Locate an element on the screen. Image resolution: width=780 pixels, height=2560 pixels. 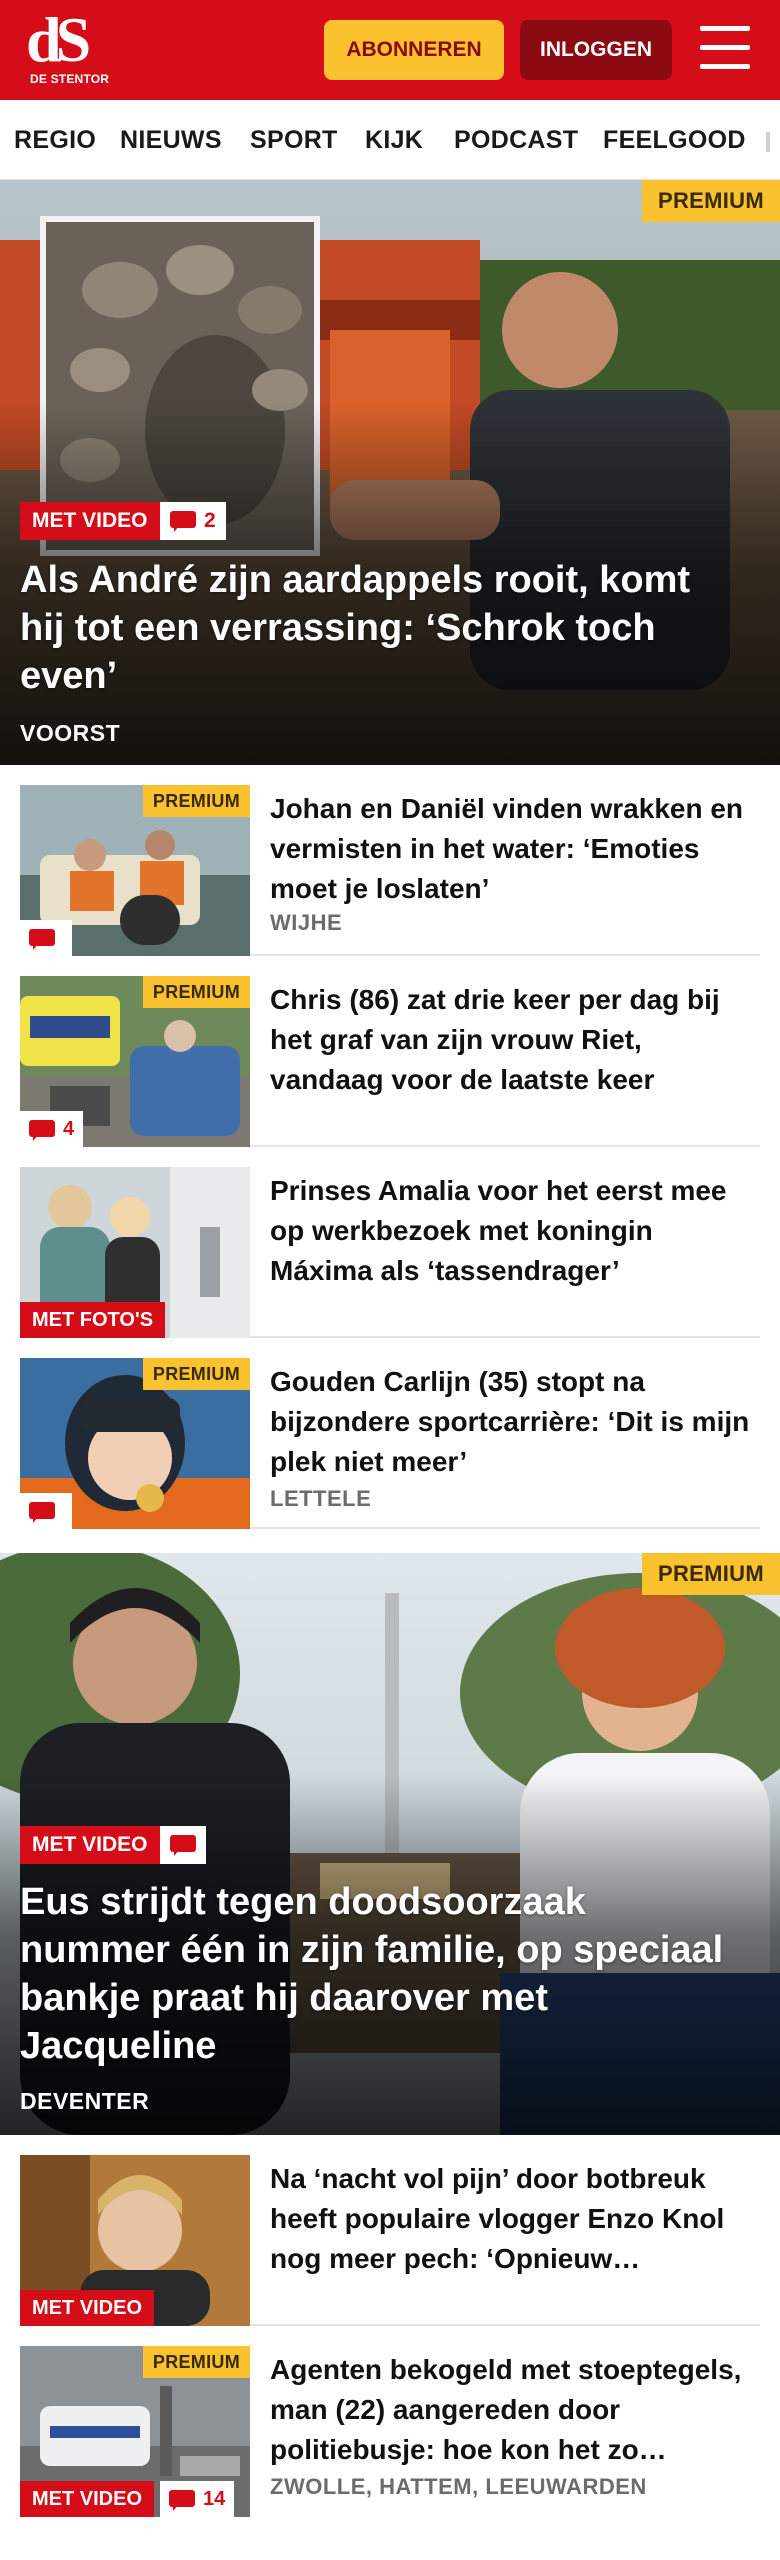
article-location: ZWOLLE, HATTEM, LEEUWARDEN is located at coordinates (458, 2486).